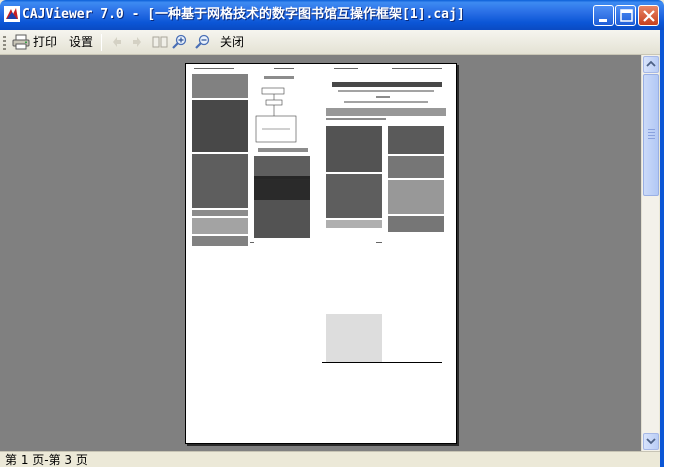 The height and width of the screenshot is (467, 673). I want to click on close-document-button: 关闭, so click(232, 42).